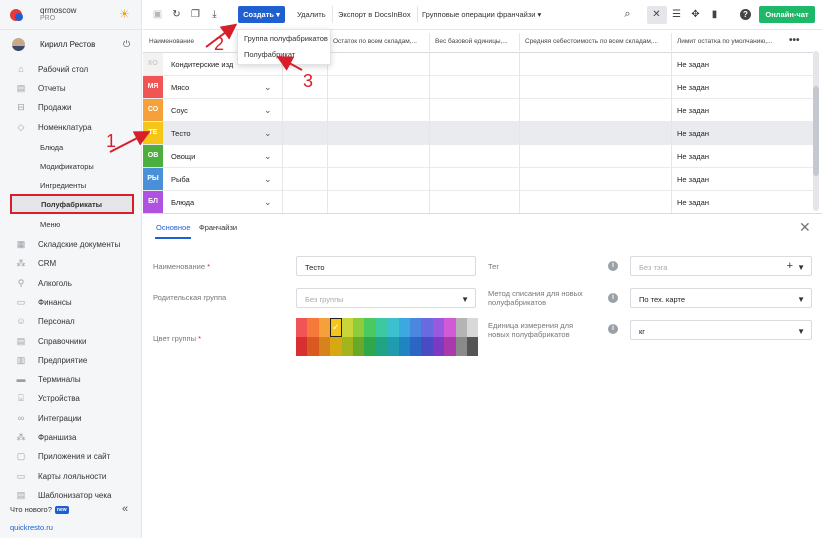 Image resolution: width=822 pixels, height=538 pixels. What do you see at coordinates (478, 110) in the screenshot?
I see `table-row: СО Соус ⌄ Не задан` at bounding box center [478, 110].